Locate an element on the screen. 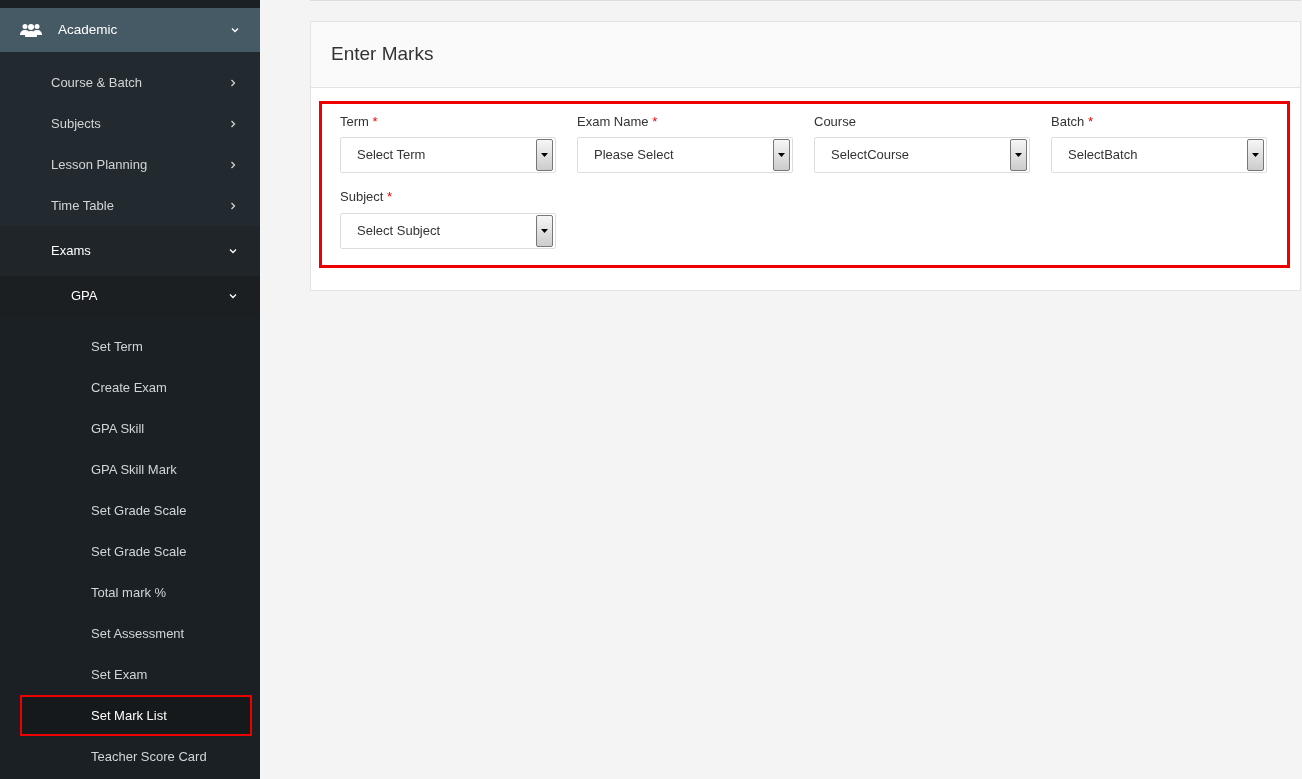 This screenshot has width=1302, height=779. people-icon is located at coordinates (31, 30).